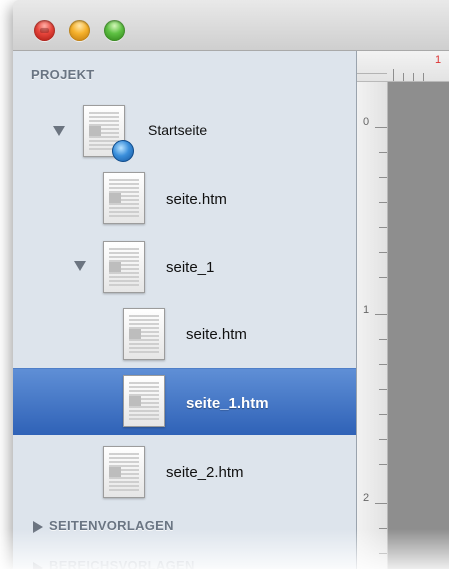  Describe the element at coordinates (123, 151) in the screenshot. I see `globe-icon` at that location.